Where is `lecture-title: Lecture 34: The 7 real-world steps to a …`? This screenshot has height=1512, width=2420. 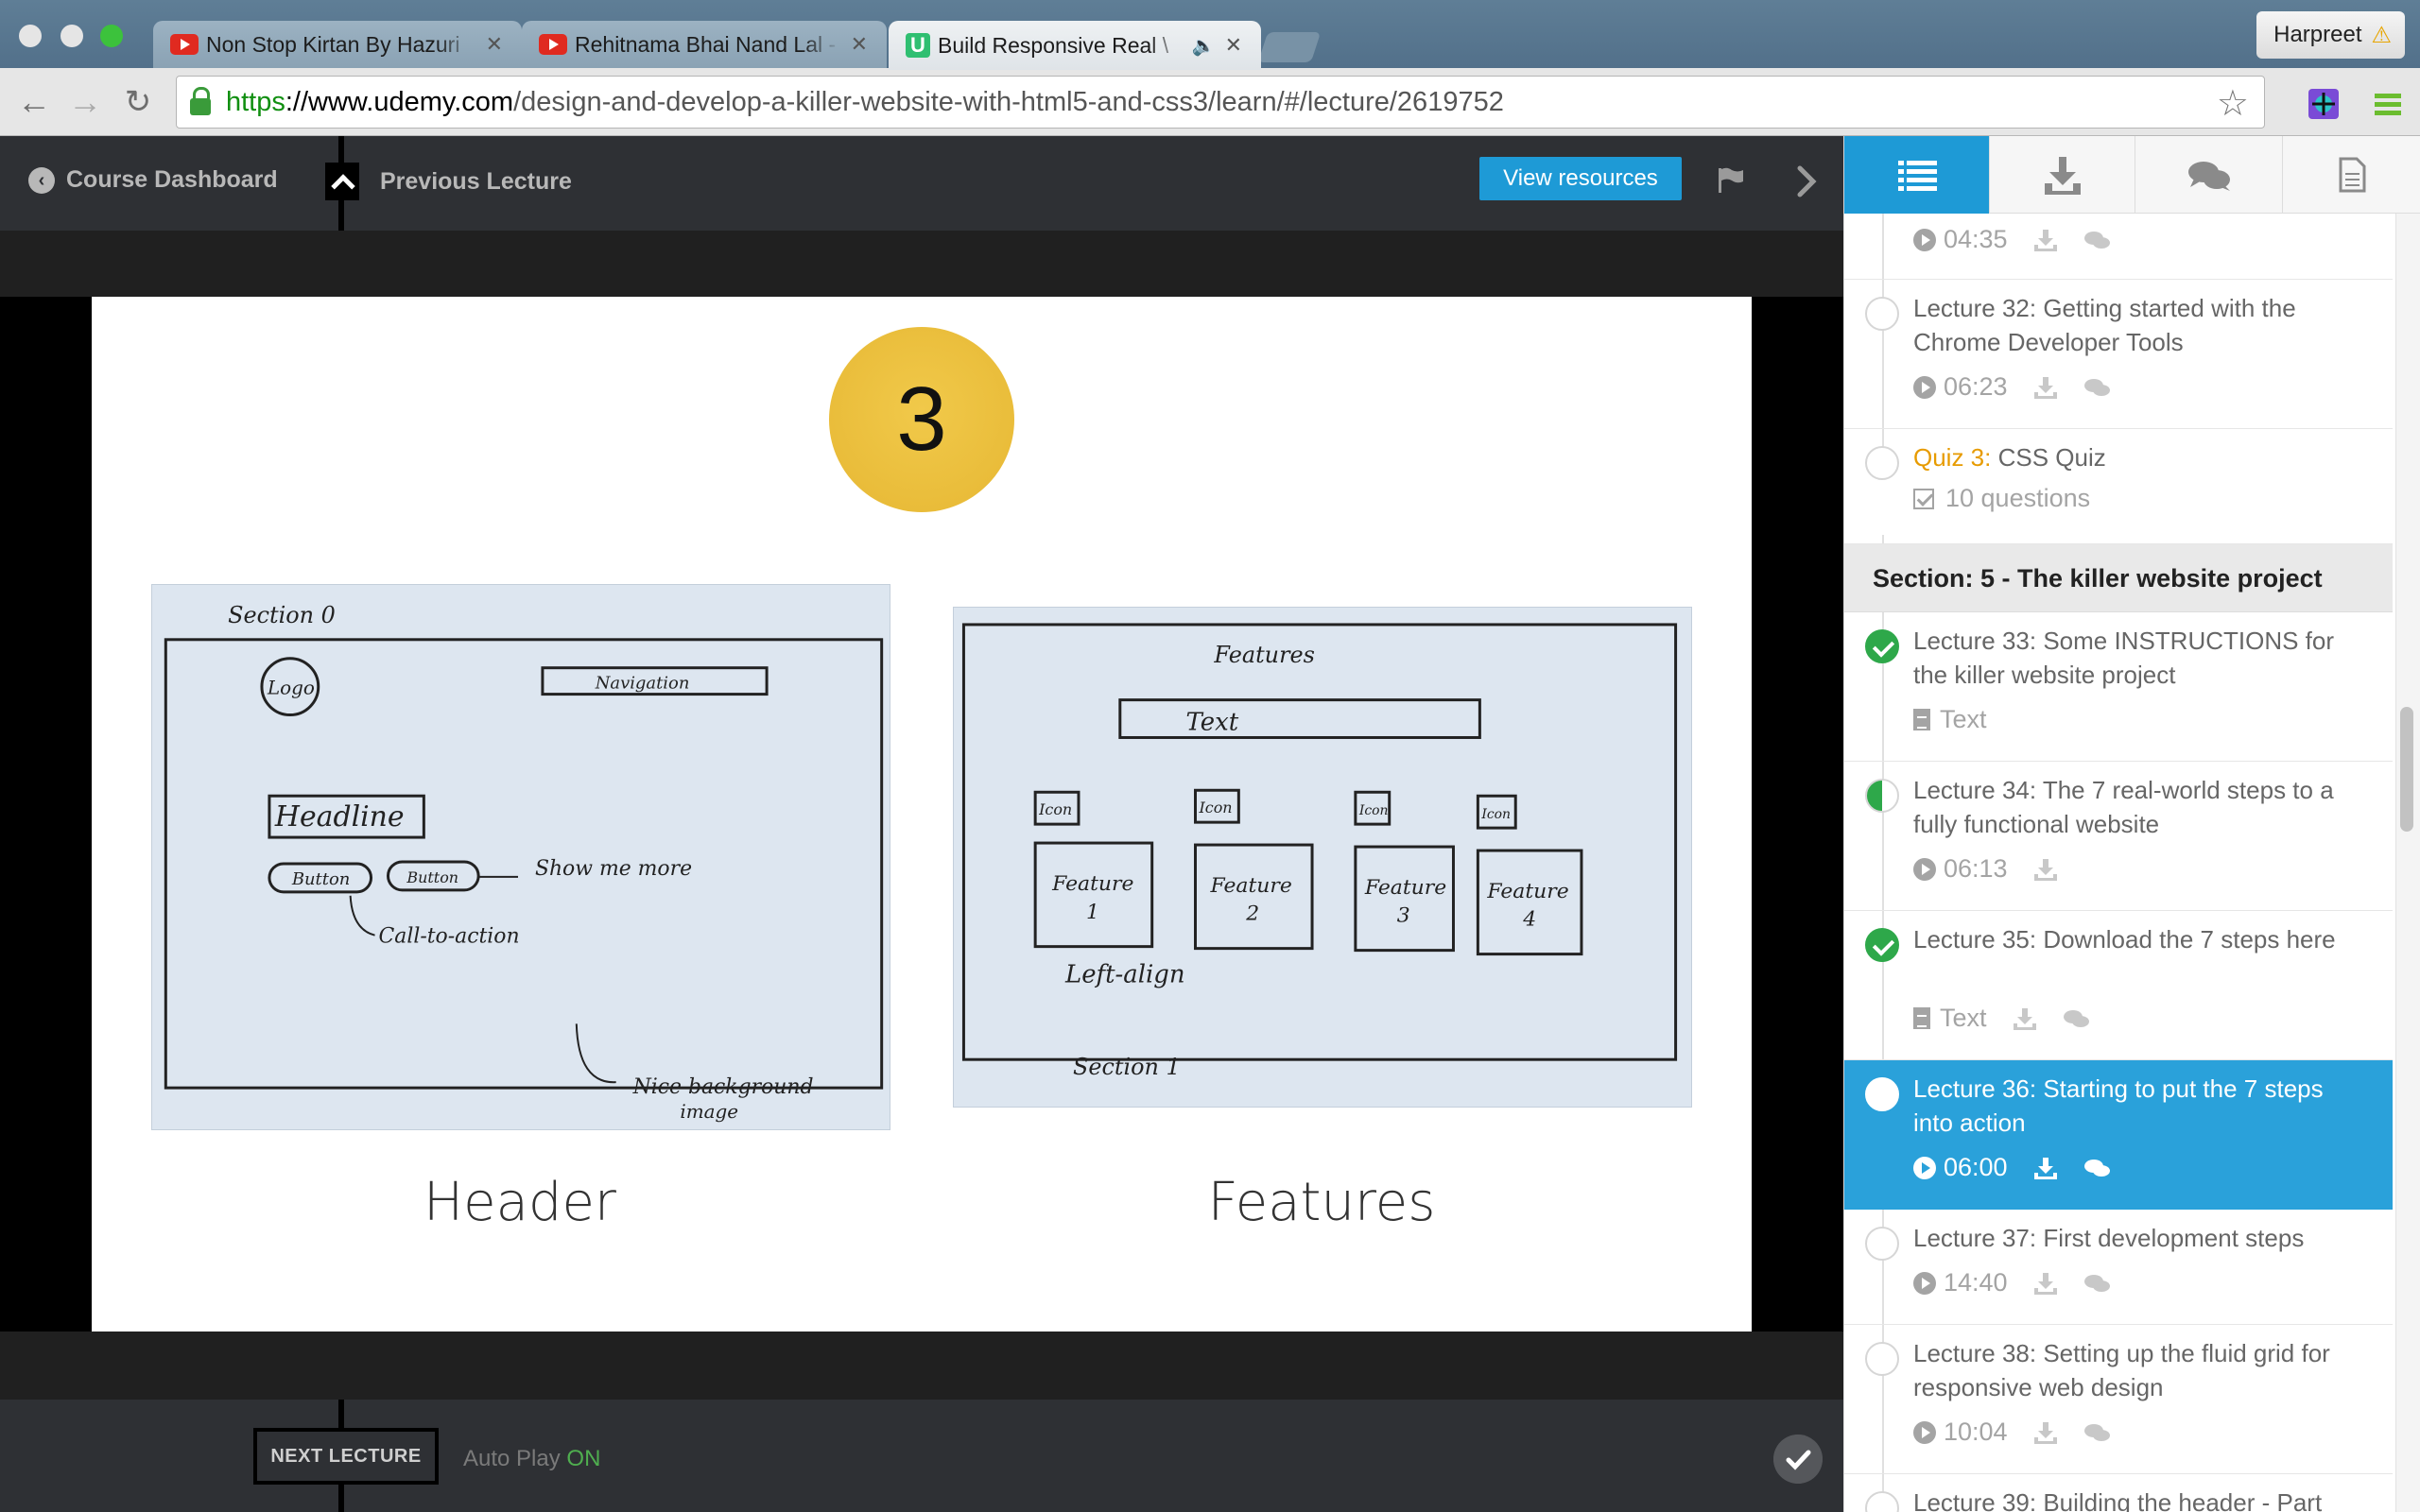
lecture-title: Lecture 34: The 7 real-world steps to a … is located at coordinates (2124, 807).